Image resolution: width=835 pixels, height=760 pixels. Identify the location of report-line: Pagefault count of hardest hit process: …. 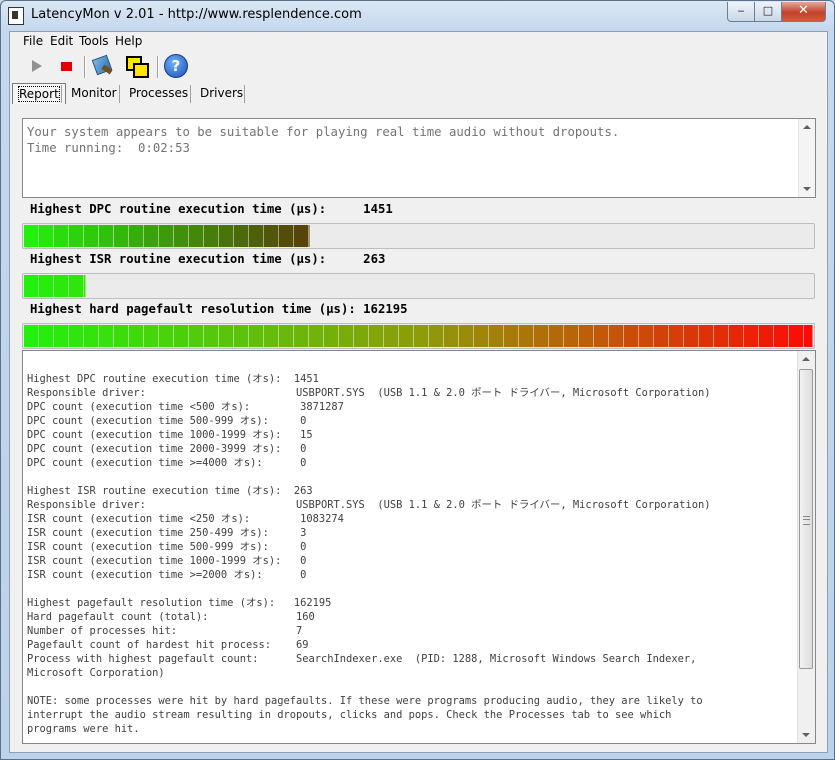
(168, 645).